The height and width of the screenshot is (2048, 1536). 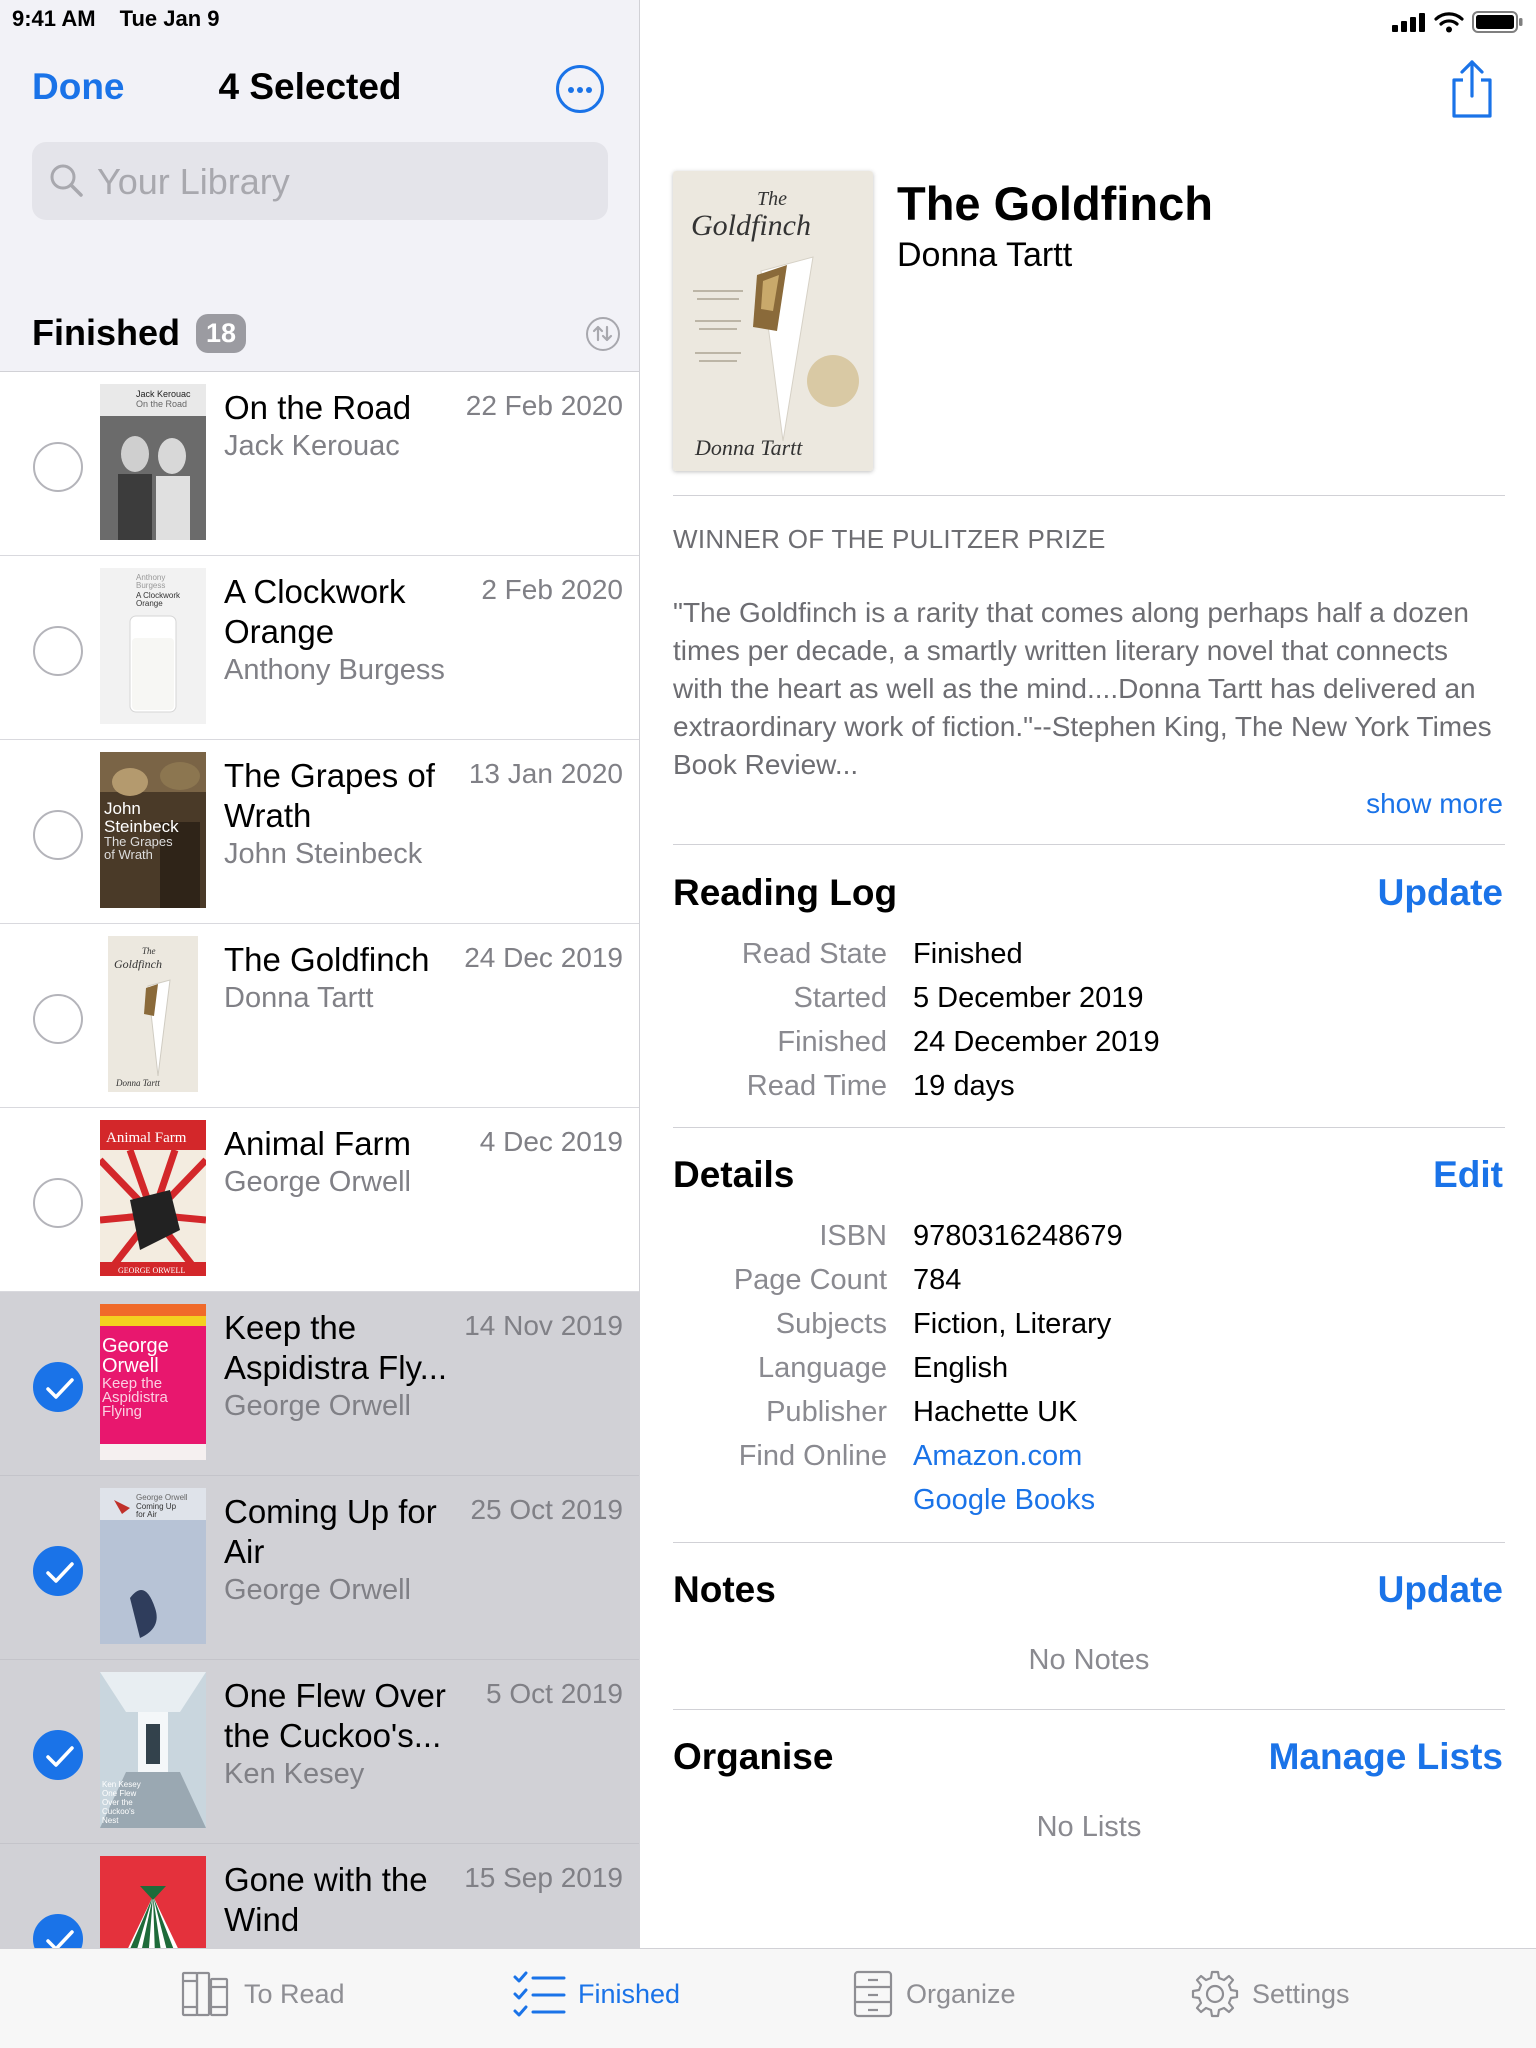 What do you see at coordinates (629, 1993) in the screenshot?
I see `tab-label: Finished` at bounding box center [629, 1993].